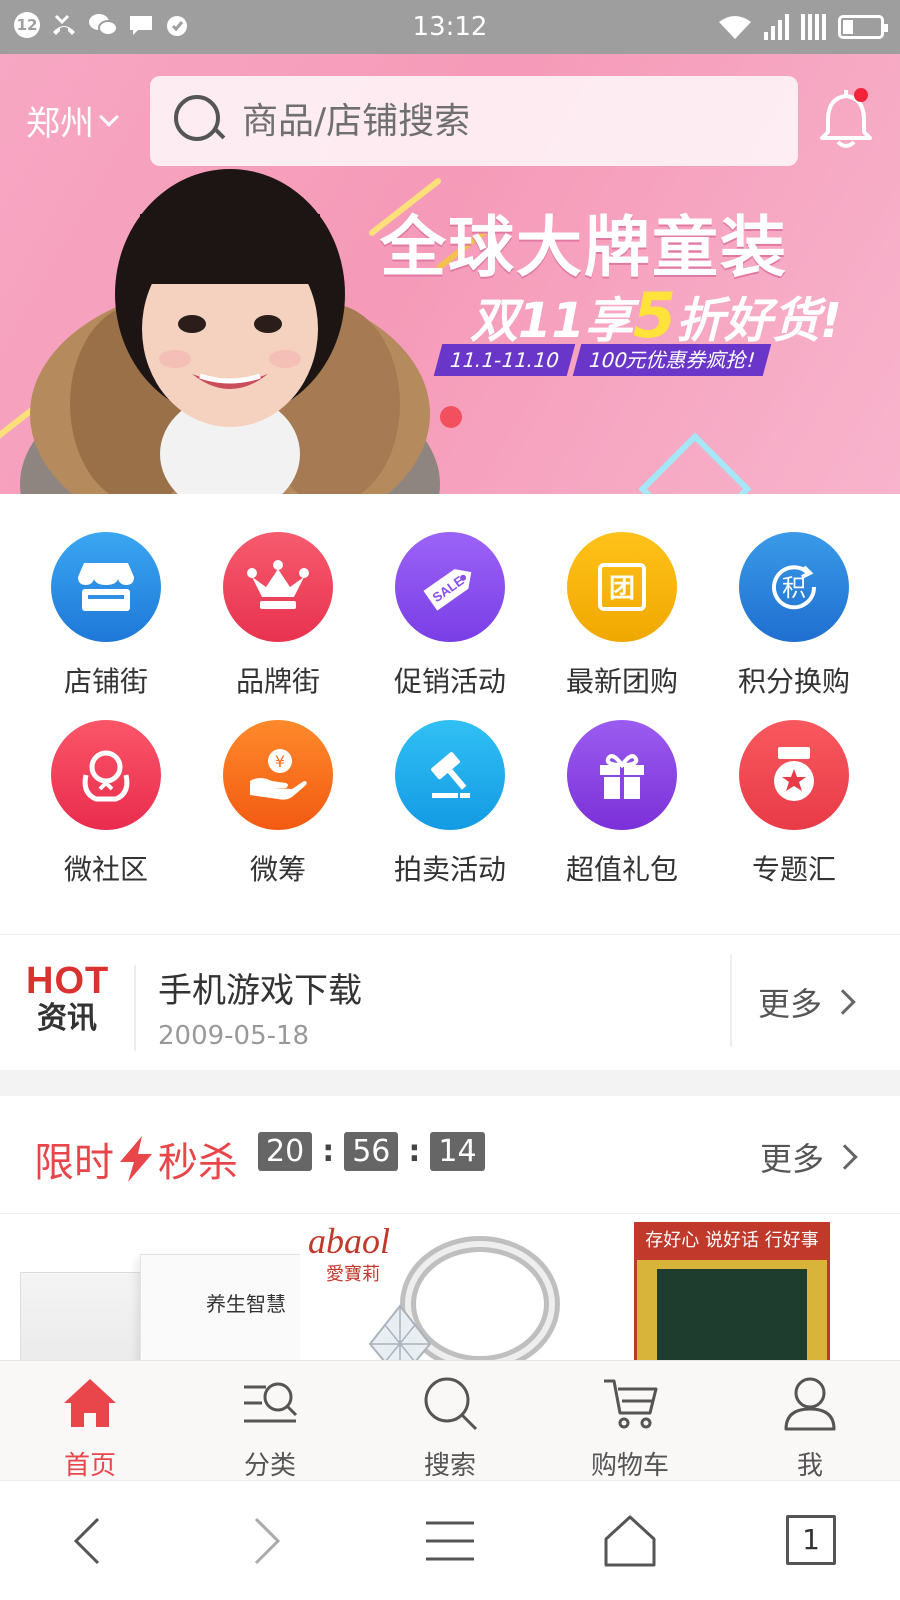  I want to click on chevron-down-icon, so click(109, 116).